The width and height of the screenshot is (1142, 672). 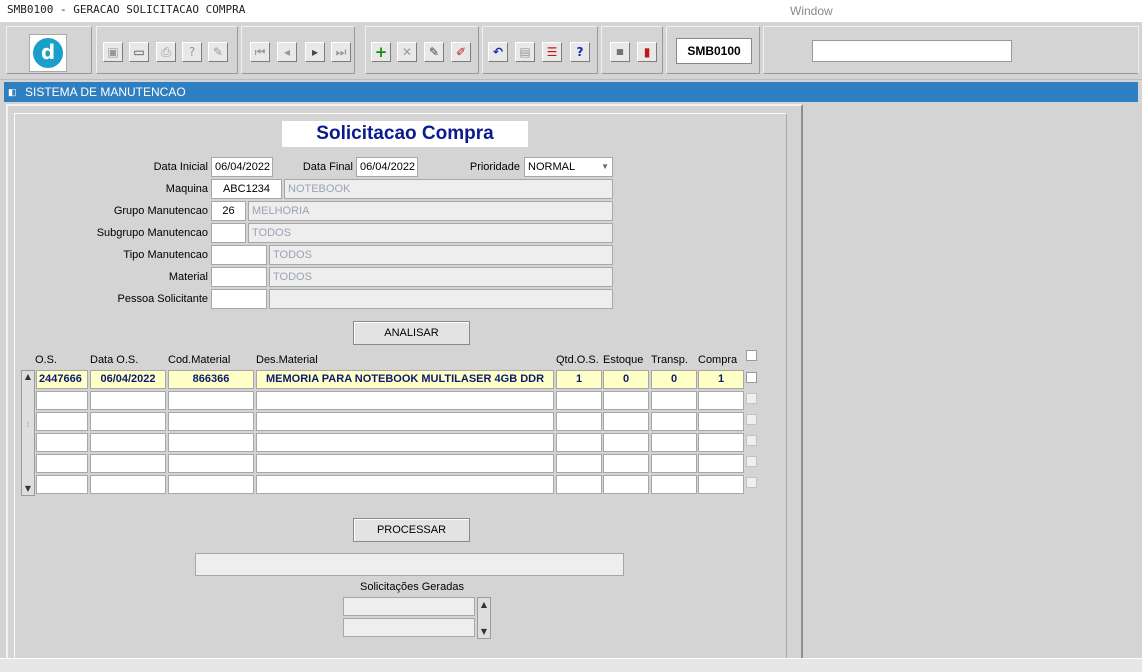 What do you see at coordinates (28, 433) in the screenshot?
I see `grid-scrollbar: ▲ ⁞ ▼` at bounding box center [28, 433].